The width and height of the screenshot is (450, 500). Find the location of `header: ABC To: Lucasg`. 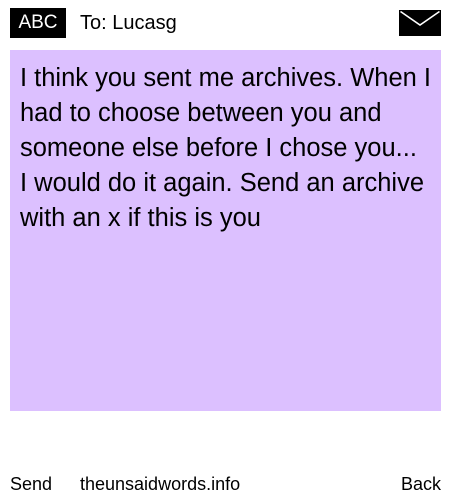

header: ABC To: Lucasg is located at coordinates (225, 23).